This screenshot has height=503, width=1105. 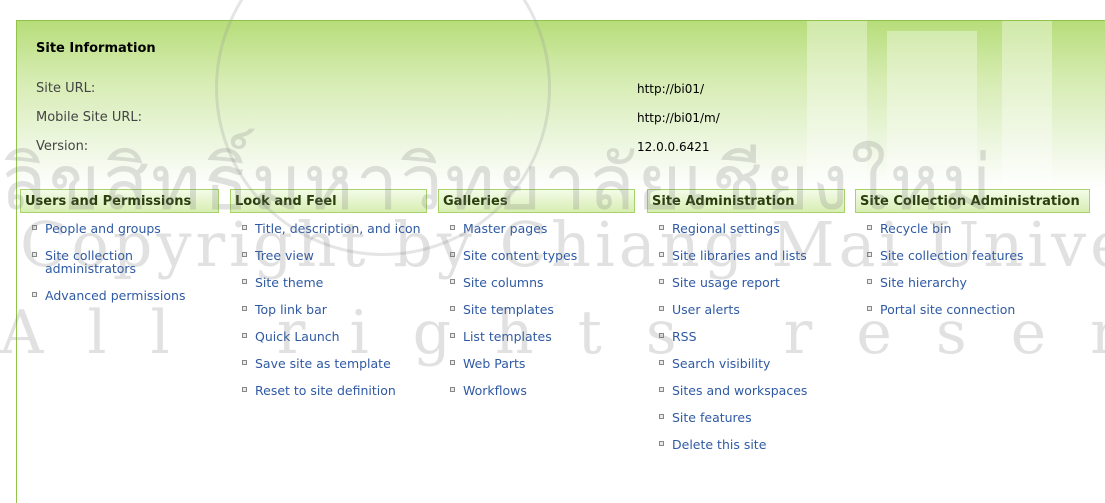 What do you see at coordinates (752, 363) in the screenshot?
I see `search-visibility-link: Search visibility` at bounding box center [752, 363].